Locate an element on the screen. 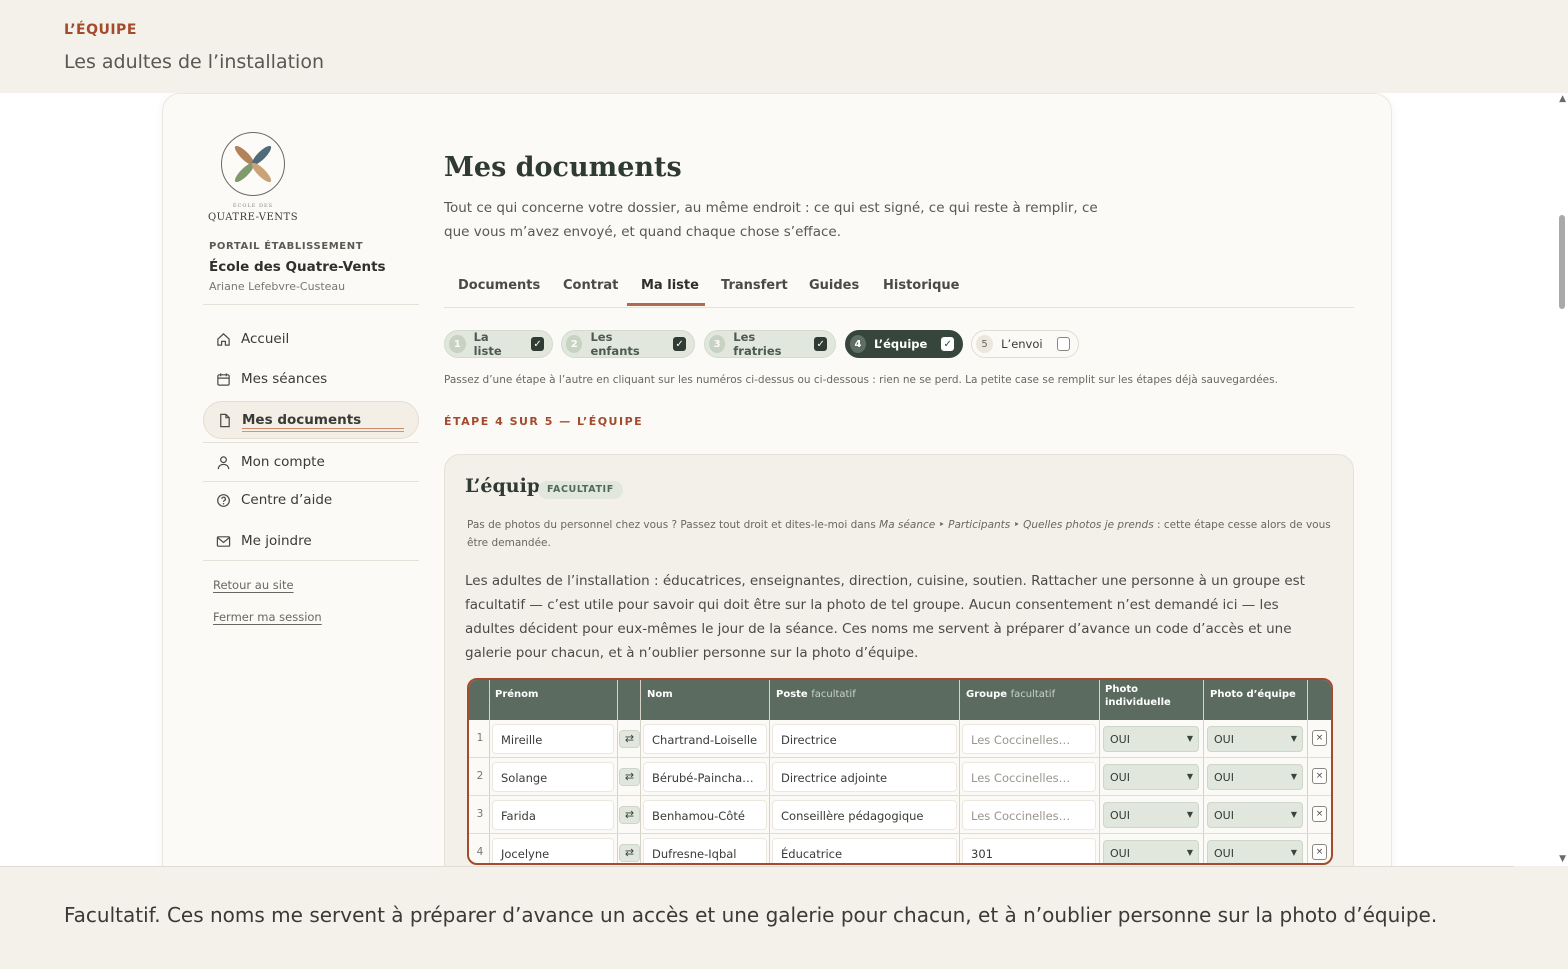 The height and width of the screenshot is (969, 1568). optional-badge: FACULTATIF is located at coordinates (580, 490).